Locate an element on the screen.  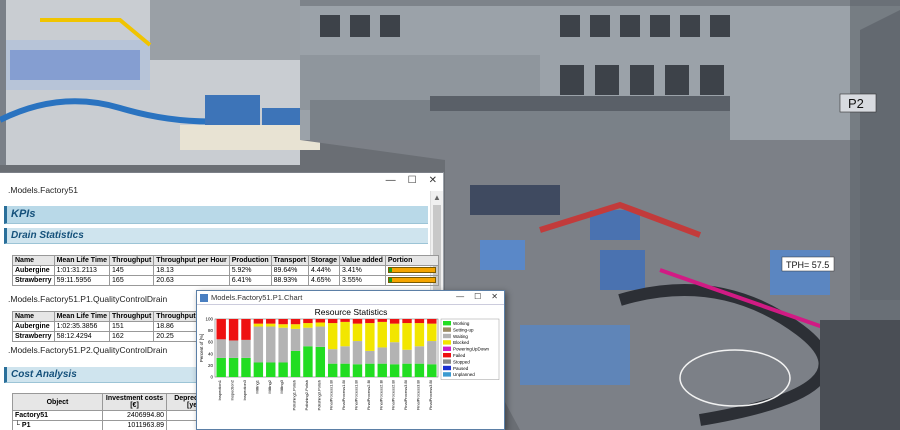
svg-text: TPH= 57.5 is located at coordinates (807, 265).